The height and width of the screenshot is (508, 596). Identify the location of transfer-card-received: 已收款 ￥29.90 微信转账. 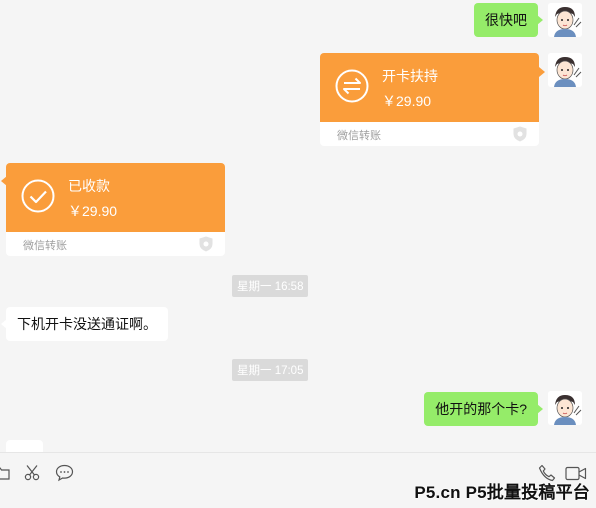
(115, 209).